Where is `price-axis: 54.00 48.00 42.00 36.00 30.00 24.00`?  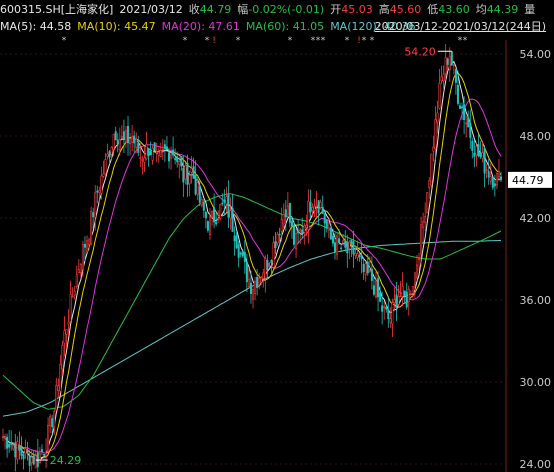 price-axis: 54.00 48.00 42.00 36.00 30.00 24.00 is located at coordinates (528, 256).